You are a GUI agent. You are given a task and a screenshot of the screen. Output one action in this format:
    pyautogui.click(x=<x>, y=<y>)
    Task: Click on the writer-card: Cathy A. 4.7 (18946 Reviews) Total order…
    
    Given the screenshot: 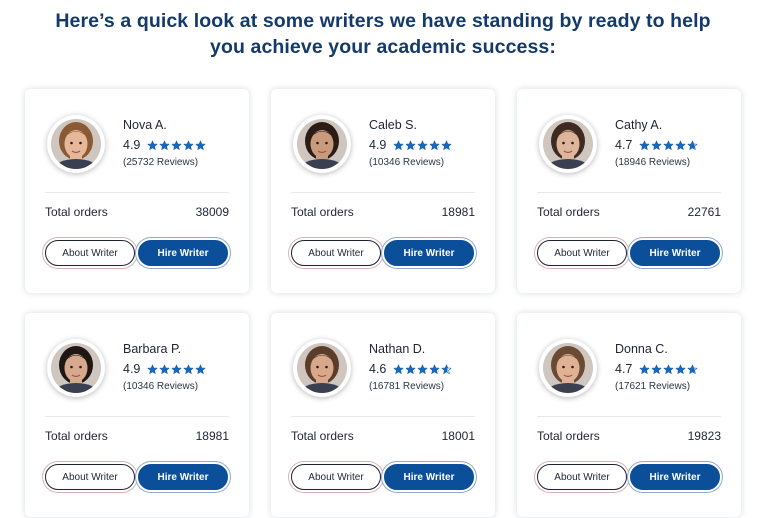 What is the action you would take?
    pyautogui.click(x=629, y=191)
    